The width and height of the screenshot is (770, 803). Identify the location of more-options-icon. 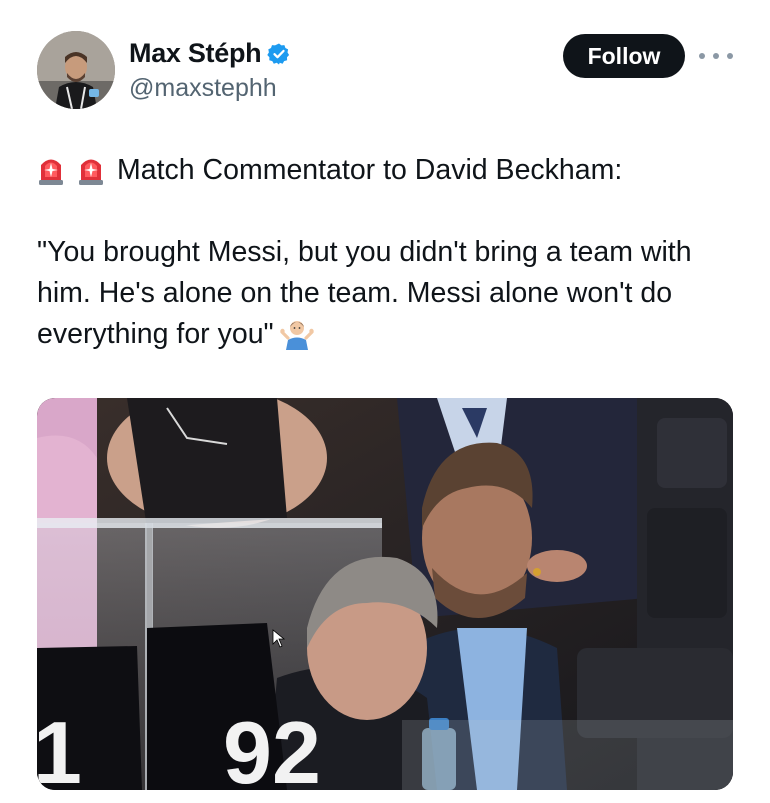
(716, 56).